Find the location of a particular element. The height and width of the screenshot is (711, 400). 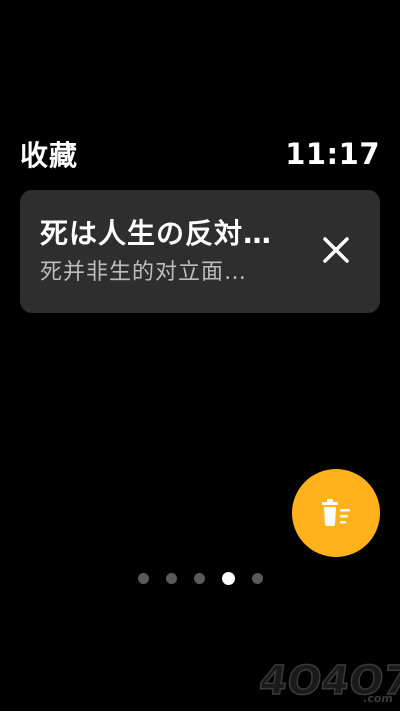

page-title: 收藏 is located at coordinates (49, 155).